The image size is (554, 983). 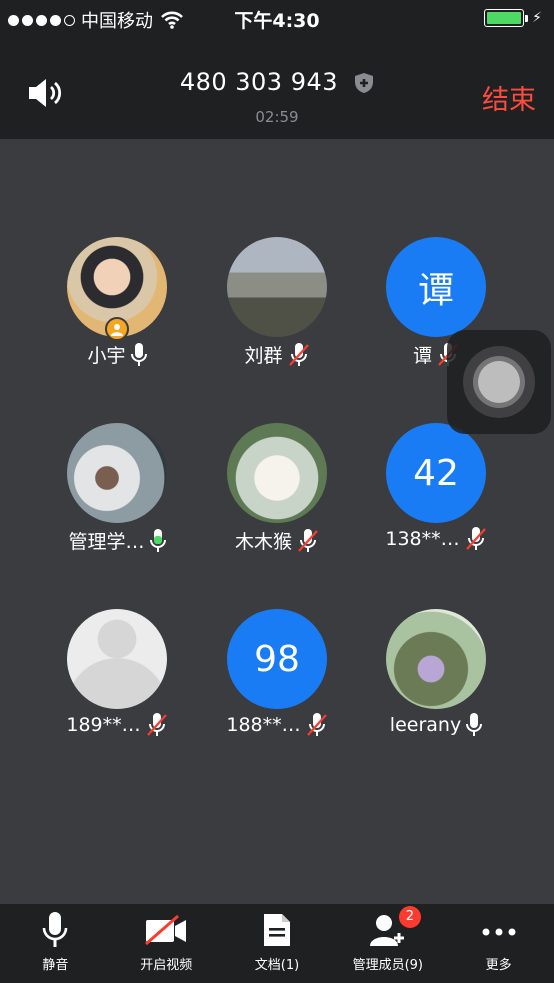 I want to click on participant-name: 木木猴, so click(x=263, y=542).